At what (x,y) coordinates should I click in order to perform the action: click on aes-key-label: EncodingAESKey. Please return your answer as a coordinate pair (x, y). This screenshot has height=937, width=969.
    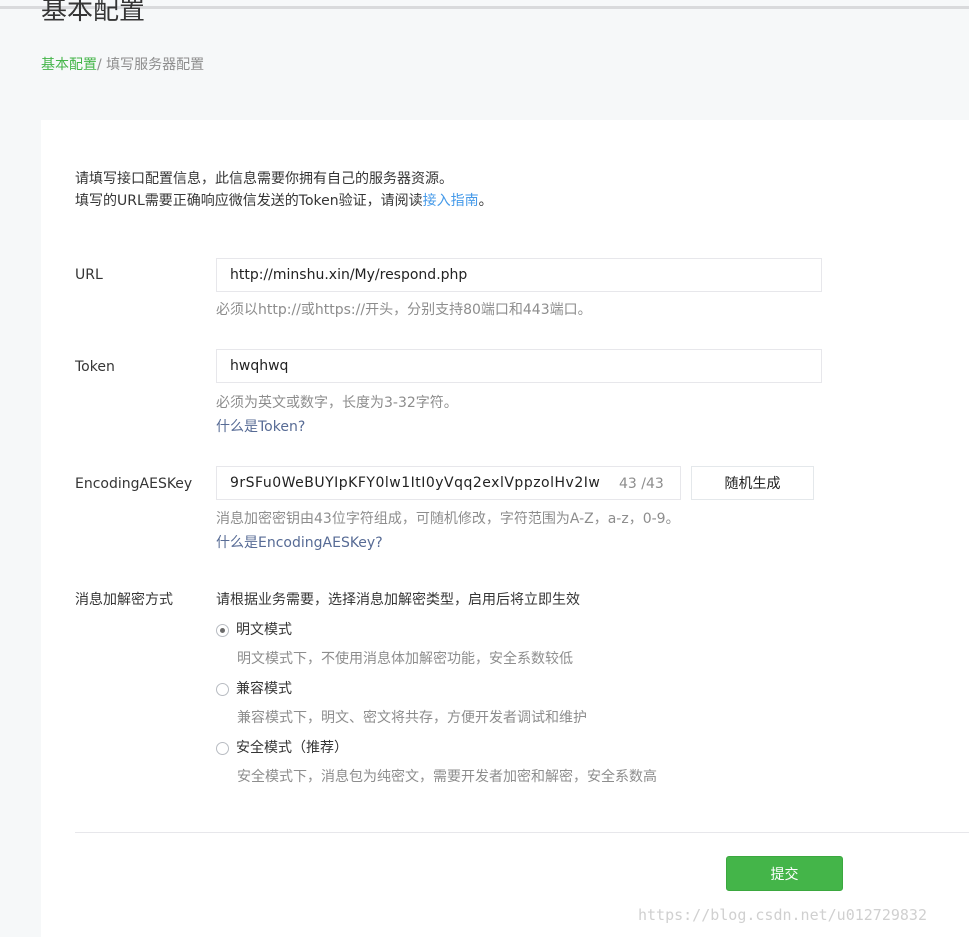
    Looking at the image, I should click on (134, 484).